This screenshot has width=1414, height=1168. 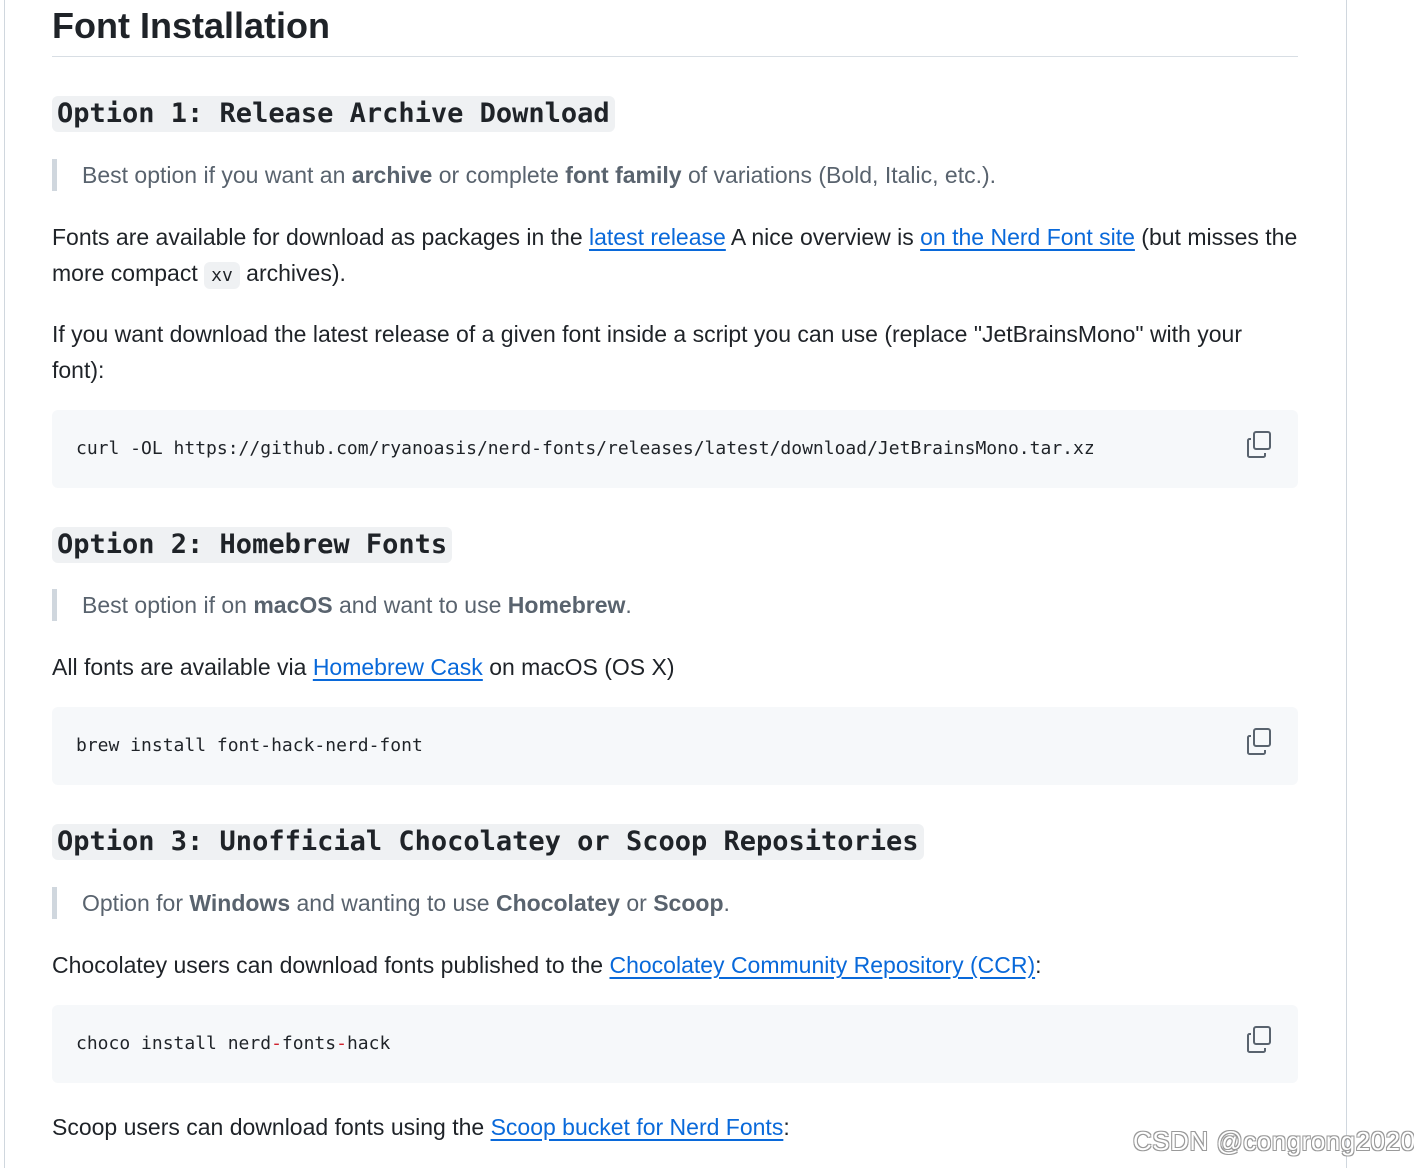 I want to click on quote-text: Best option if you want an, so click(x=217, y=175).